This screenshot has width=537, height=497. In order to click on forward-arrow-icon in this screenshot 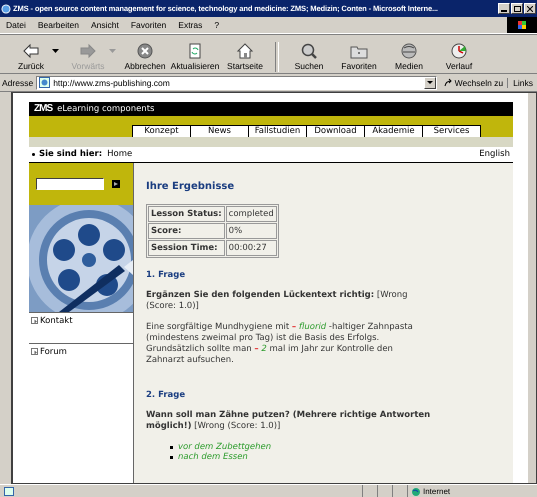, I will do `click(88, 51)`.